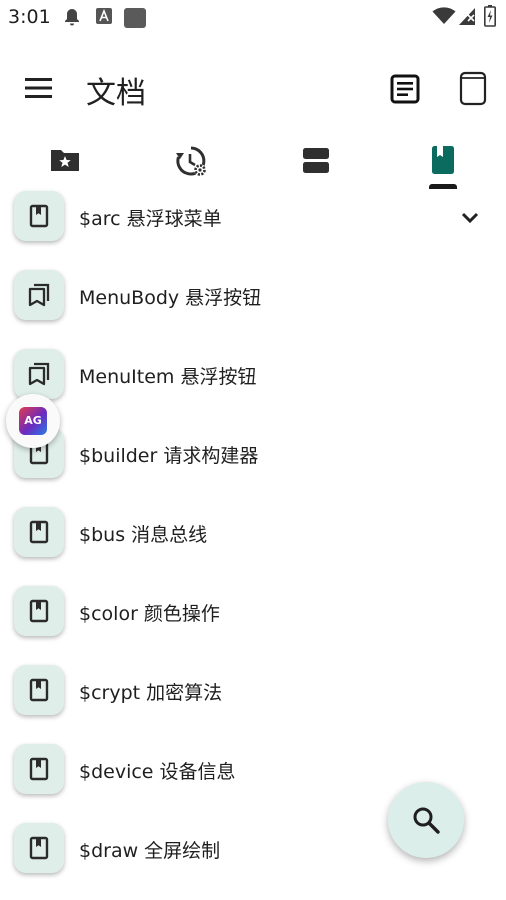 The image size is (506, 900). What do you see at coordinates (104, 16) in the screenshot?
I see `font-a-icon` at bounding box center [104, 16].